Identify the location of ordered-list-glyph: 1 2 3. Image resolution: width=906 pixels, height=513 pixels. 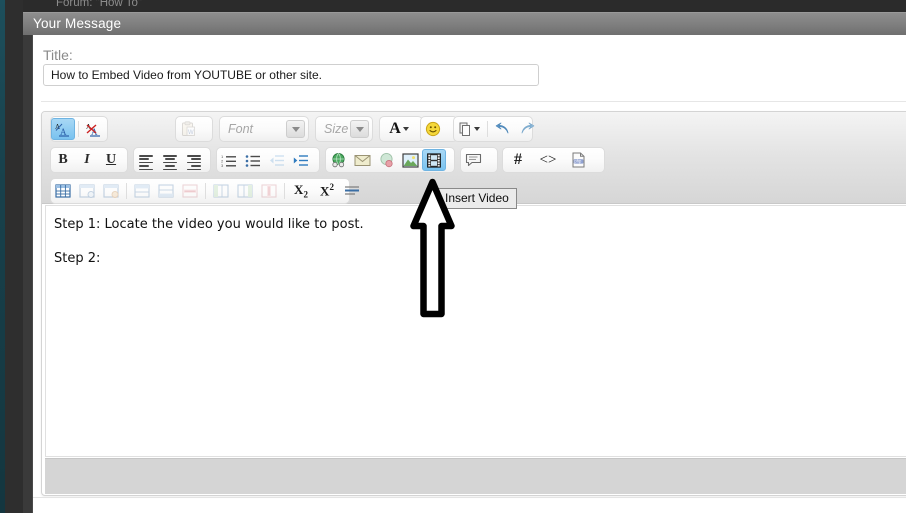
(228, 160).